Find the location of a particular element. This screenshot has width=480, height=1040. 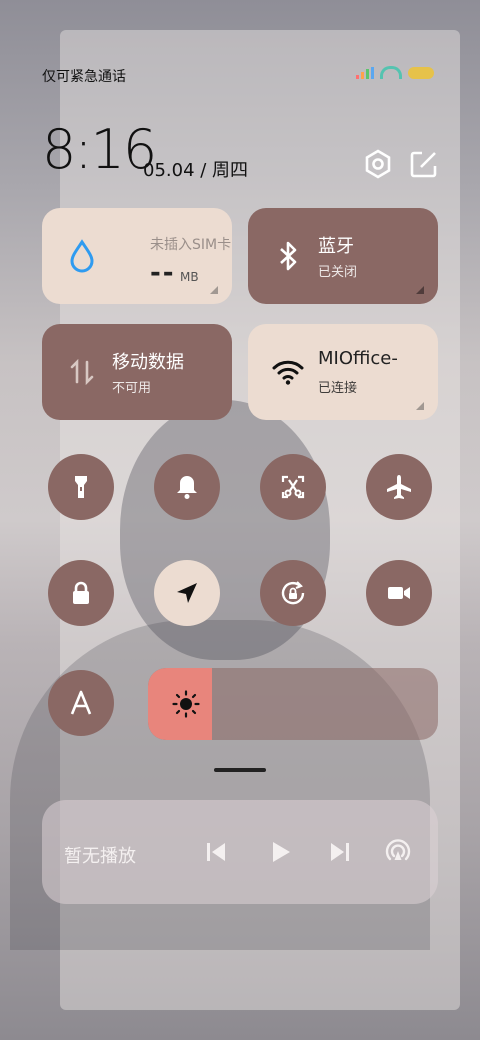

font-size-toggle is located at coordinates (81, 703).